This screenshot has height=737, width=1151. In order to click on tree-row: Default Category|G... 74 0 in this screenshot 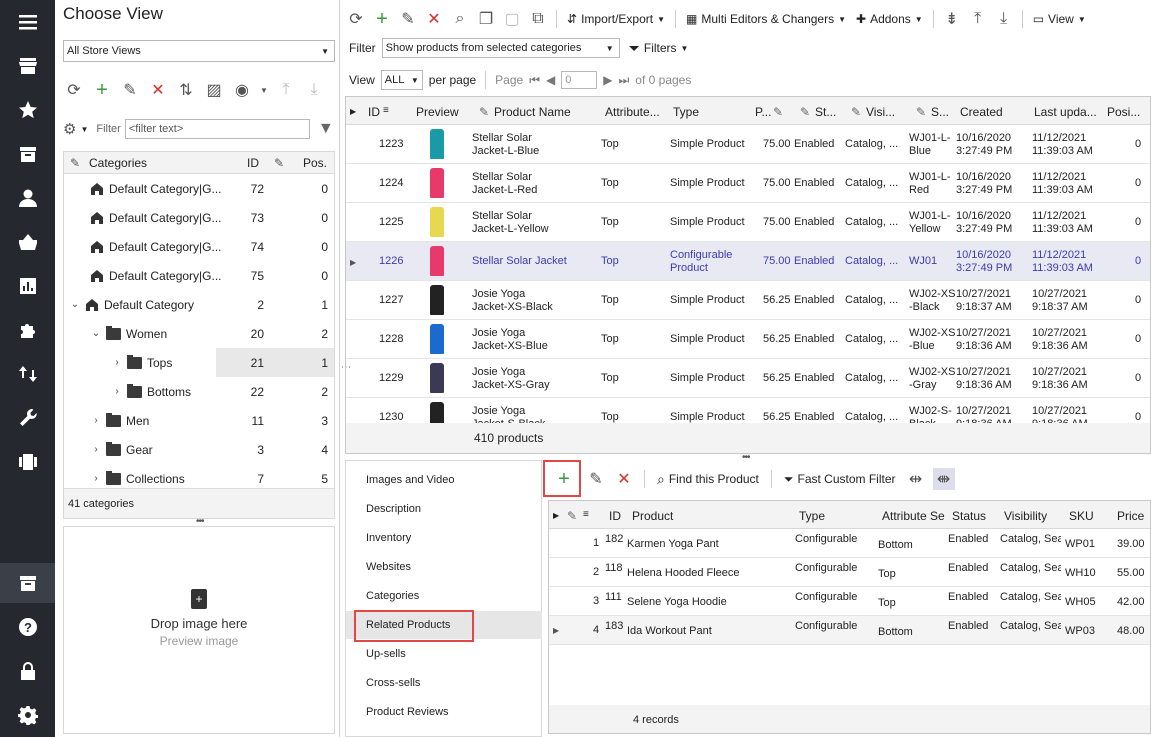, I will do `click(199, 246)`.